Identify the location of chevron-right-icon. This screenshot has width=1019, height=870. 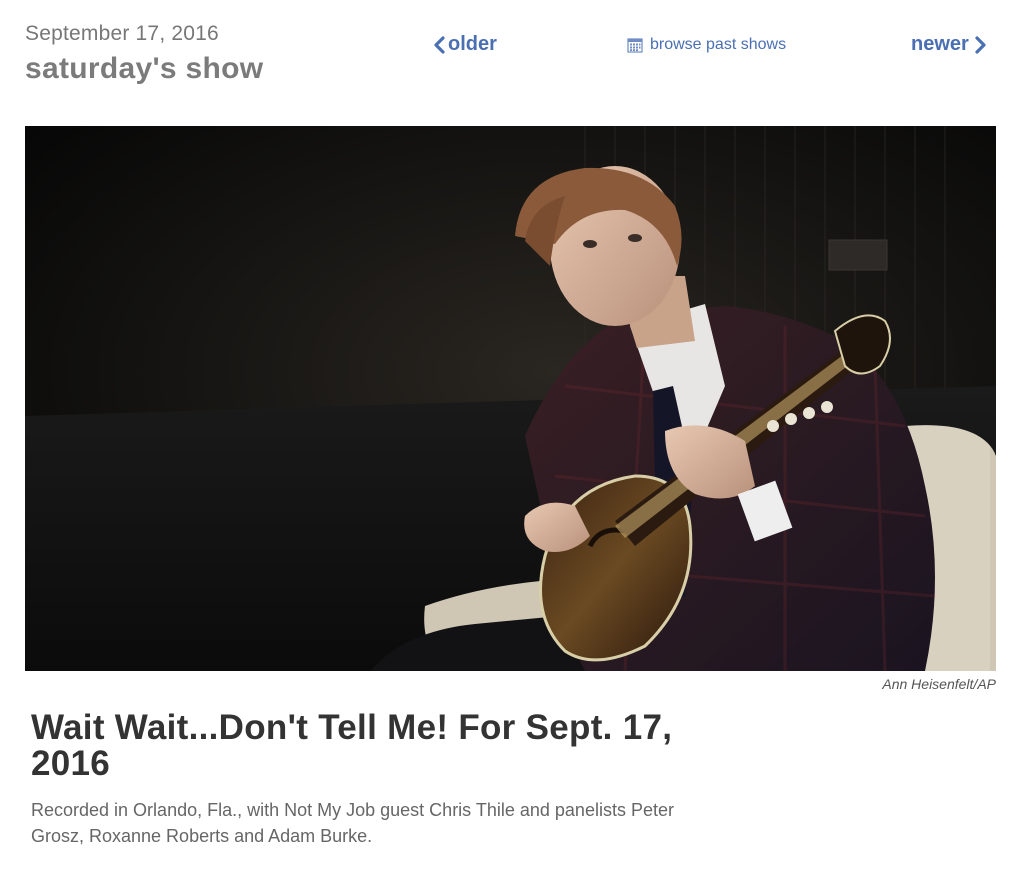
(981, 45).